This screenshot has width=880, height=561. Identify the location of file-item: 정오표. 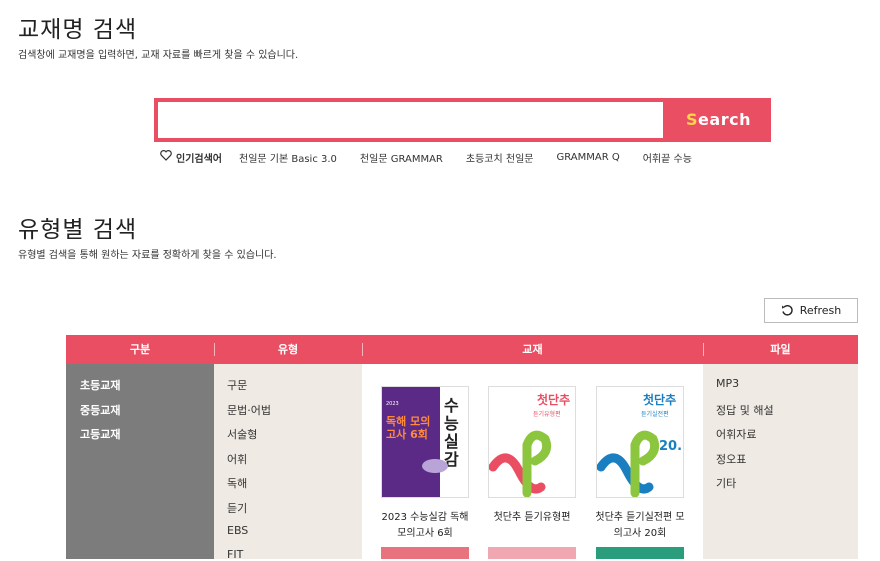
(731, 459).